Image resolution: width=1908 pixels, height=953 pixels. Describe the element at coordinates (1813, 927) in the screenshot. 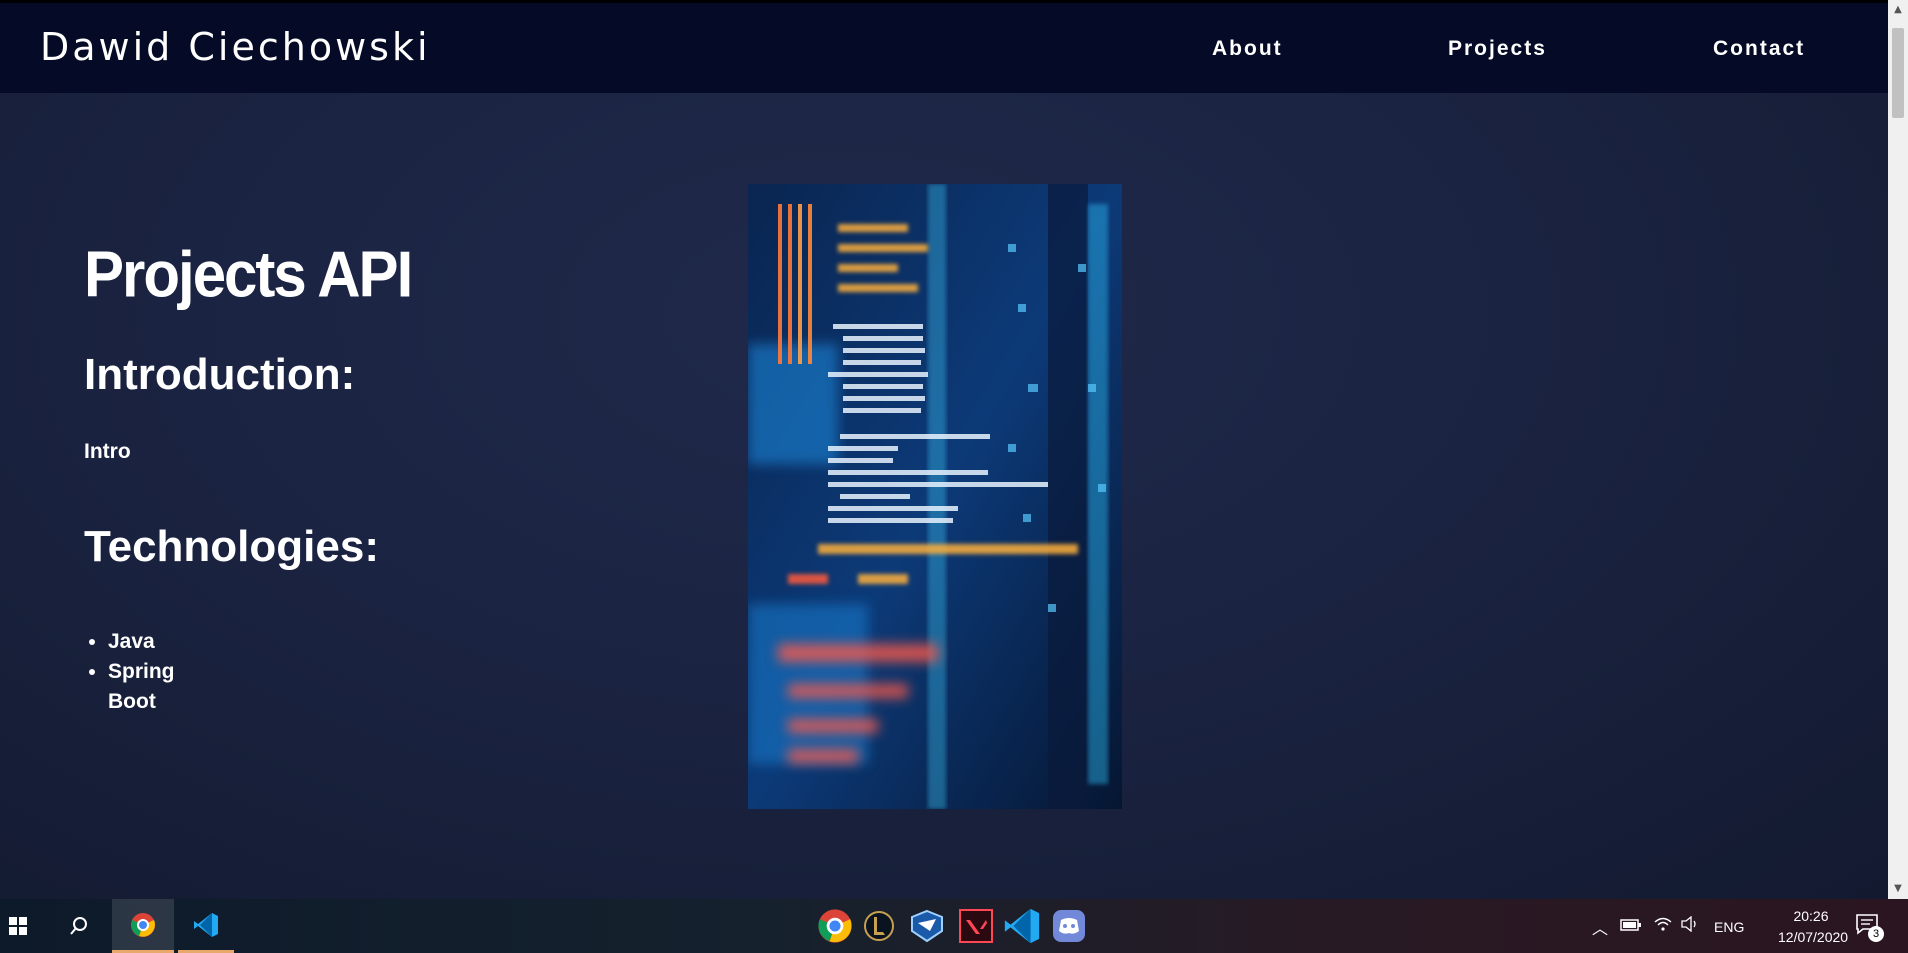

I see `clock: 20:26 12/07/2020` at that location.